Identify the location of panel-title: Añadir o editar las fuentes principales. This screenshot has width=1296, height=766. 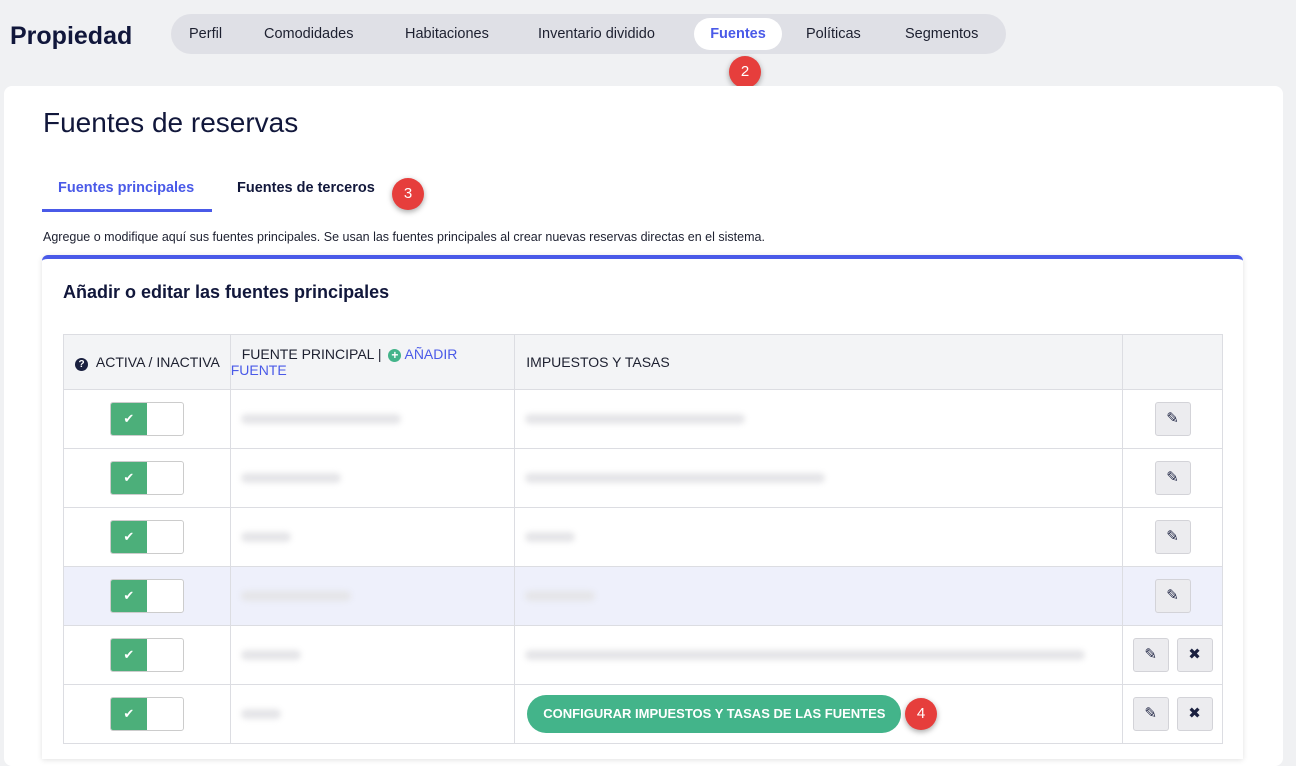
(226, 292).